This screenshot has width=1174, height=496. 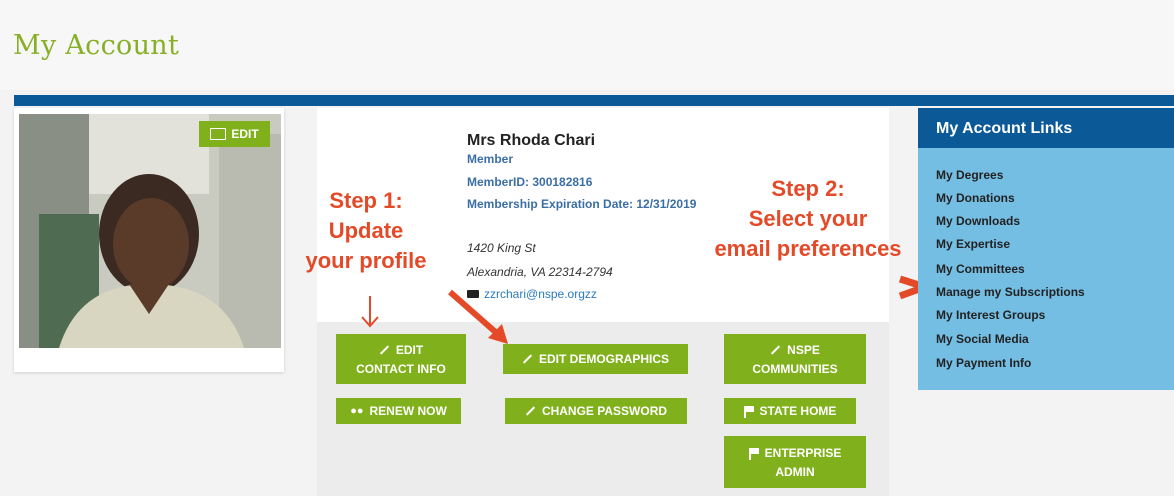 I want to click on step1-down-arrow, so click(x=370, y=312).